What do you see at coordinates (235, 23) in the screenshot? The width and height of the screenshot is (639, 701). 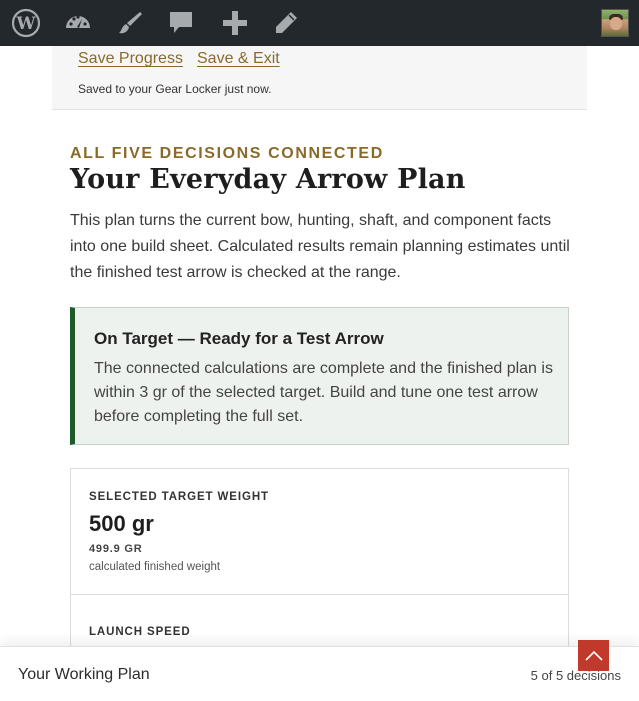 I see `new-content-plus-icon` at bounding box center [235, 23].